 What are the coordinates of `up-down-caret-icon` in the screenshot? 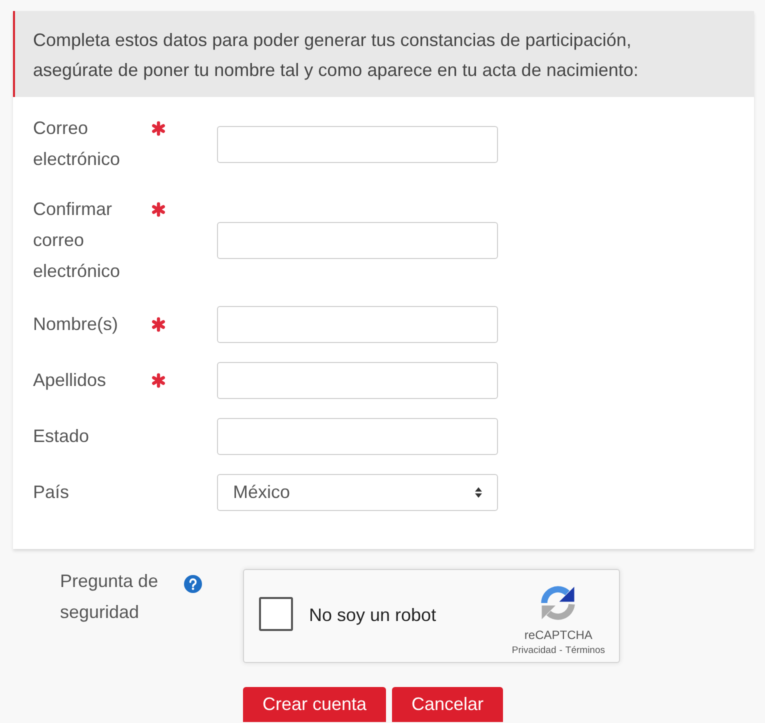 It's located at (478, 492).